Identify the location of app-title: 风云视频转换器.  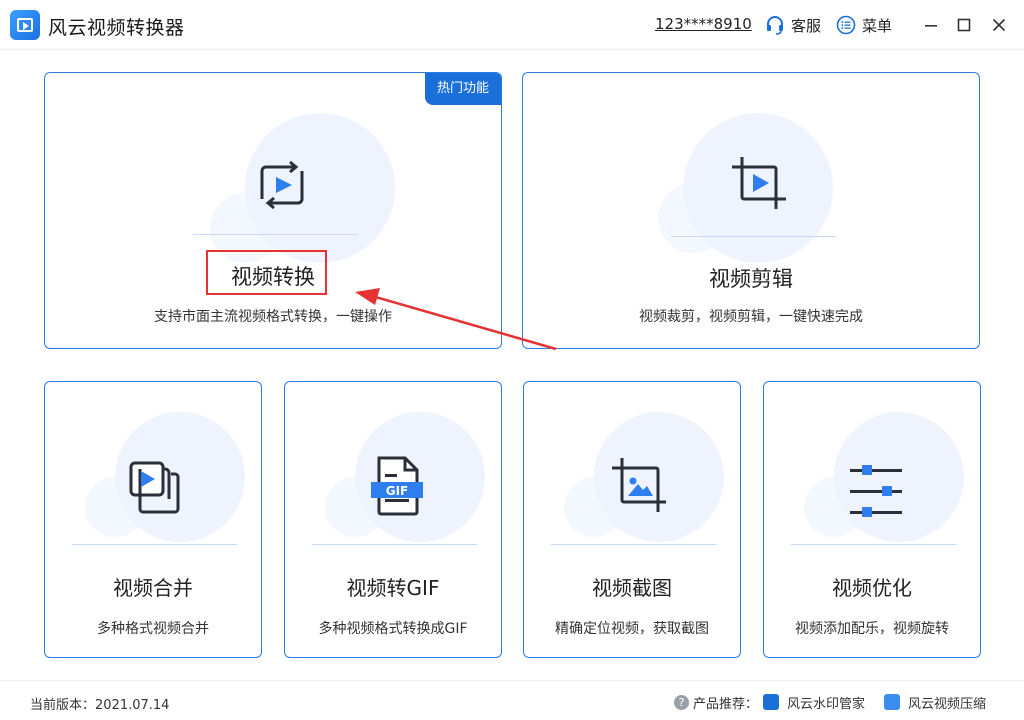
(116, 28).